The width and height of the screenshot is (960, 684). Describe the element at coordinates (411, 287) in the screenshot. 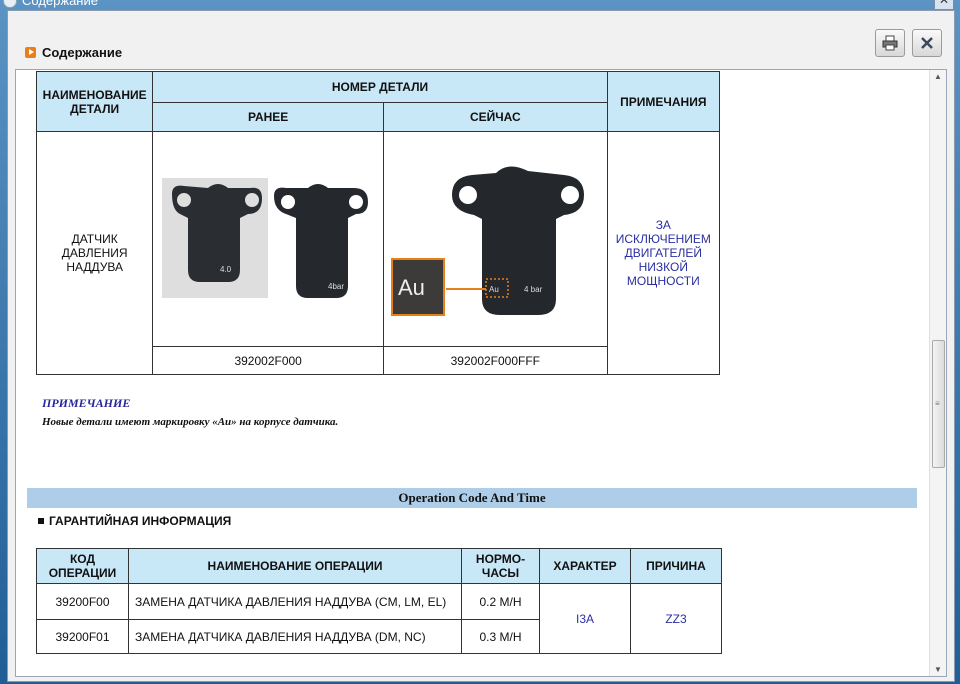

I see `au-marking-zoom: Au` at that location.